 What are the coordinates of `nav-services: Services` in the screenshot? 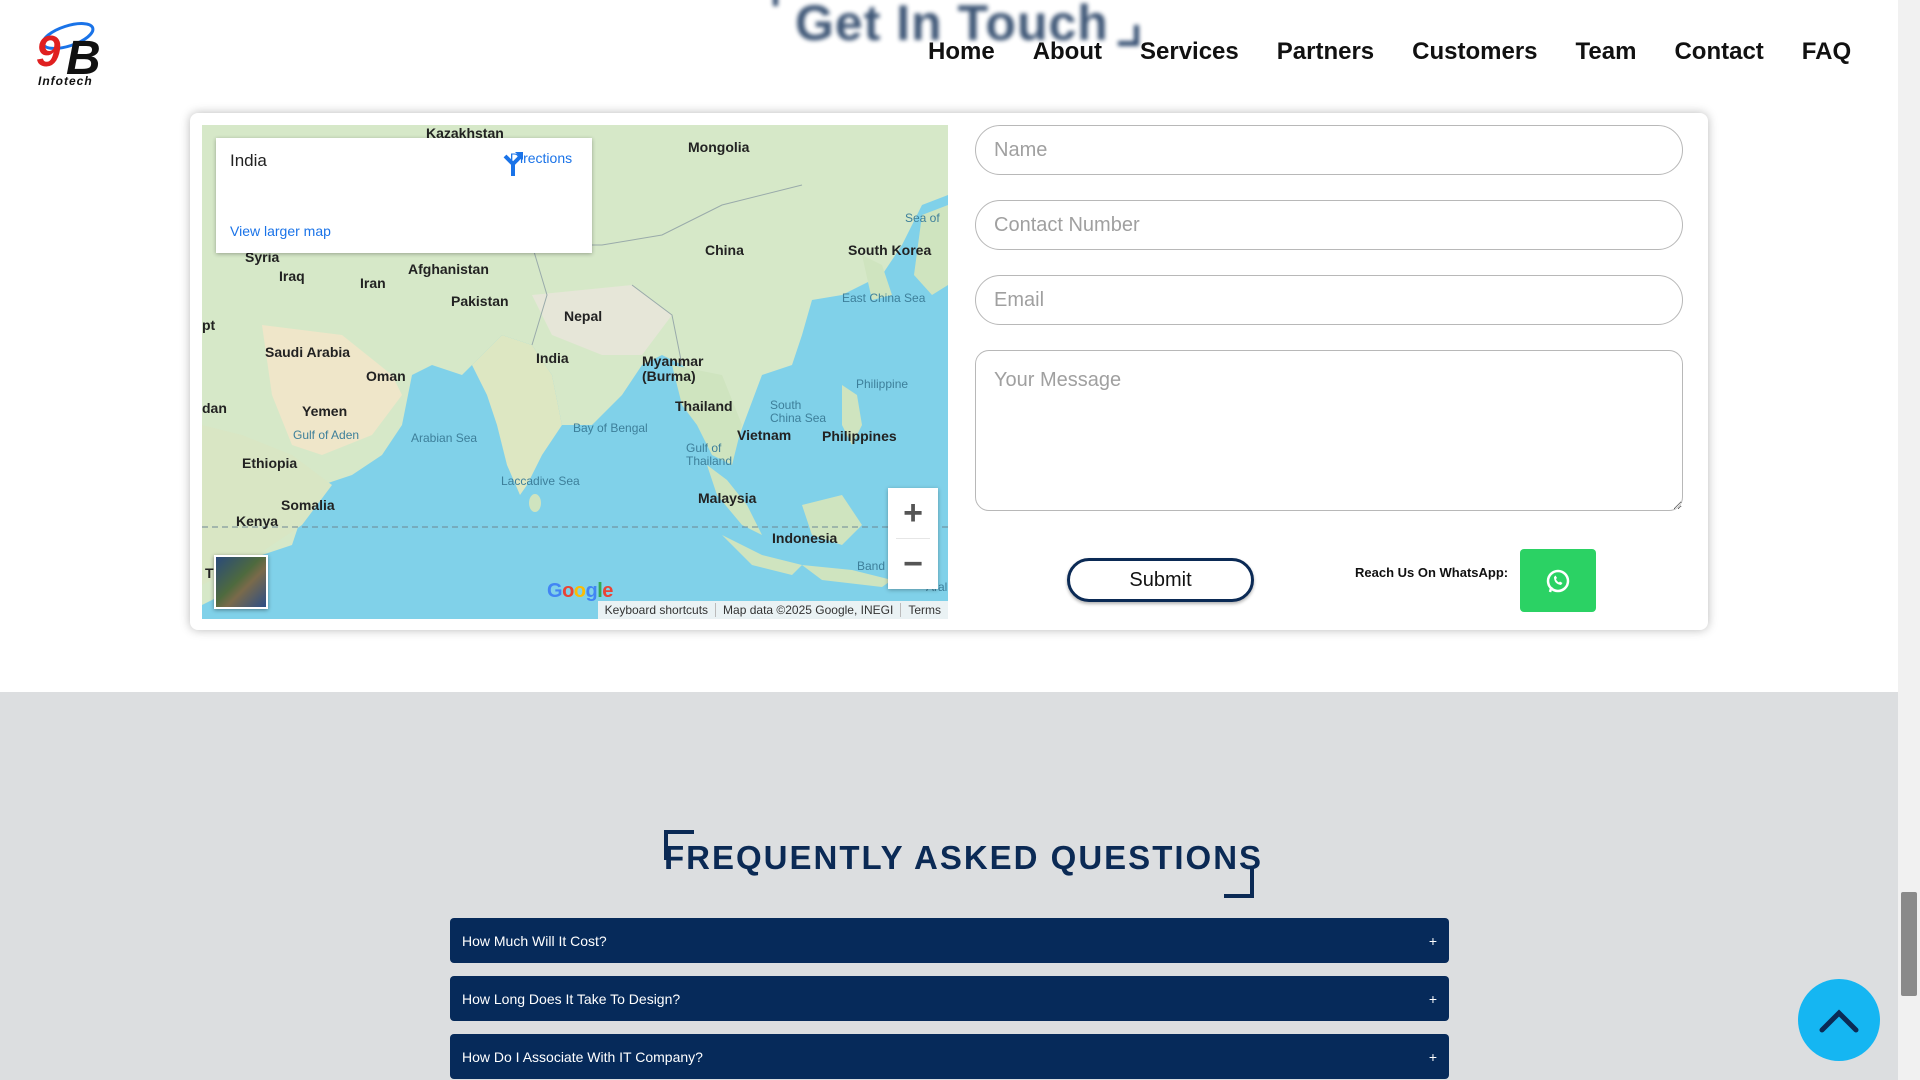 It's located at (1189, 52).